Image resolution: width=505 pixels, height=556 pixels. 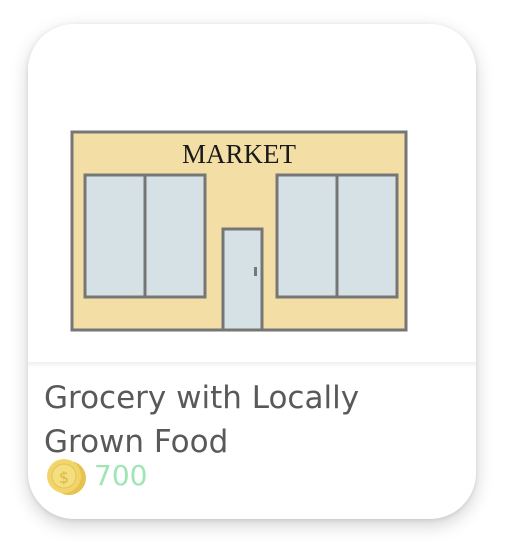 What do you see at coordinates (239, 154) in the screenshot?
I see `market-sign: MARKET` at bounding box center [239, 154].